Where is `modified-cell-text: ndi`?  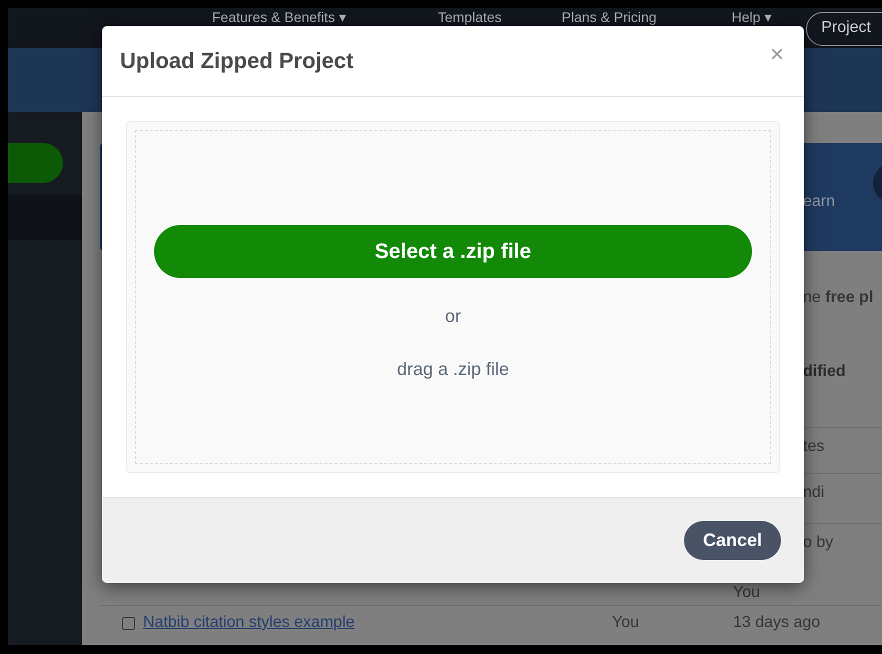
modified-cell-text: ndi is located at coordinates (814, 493).